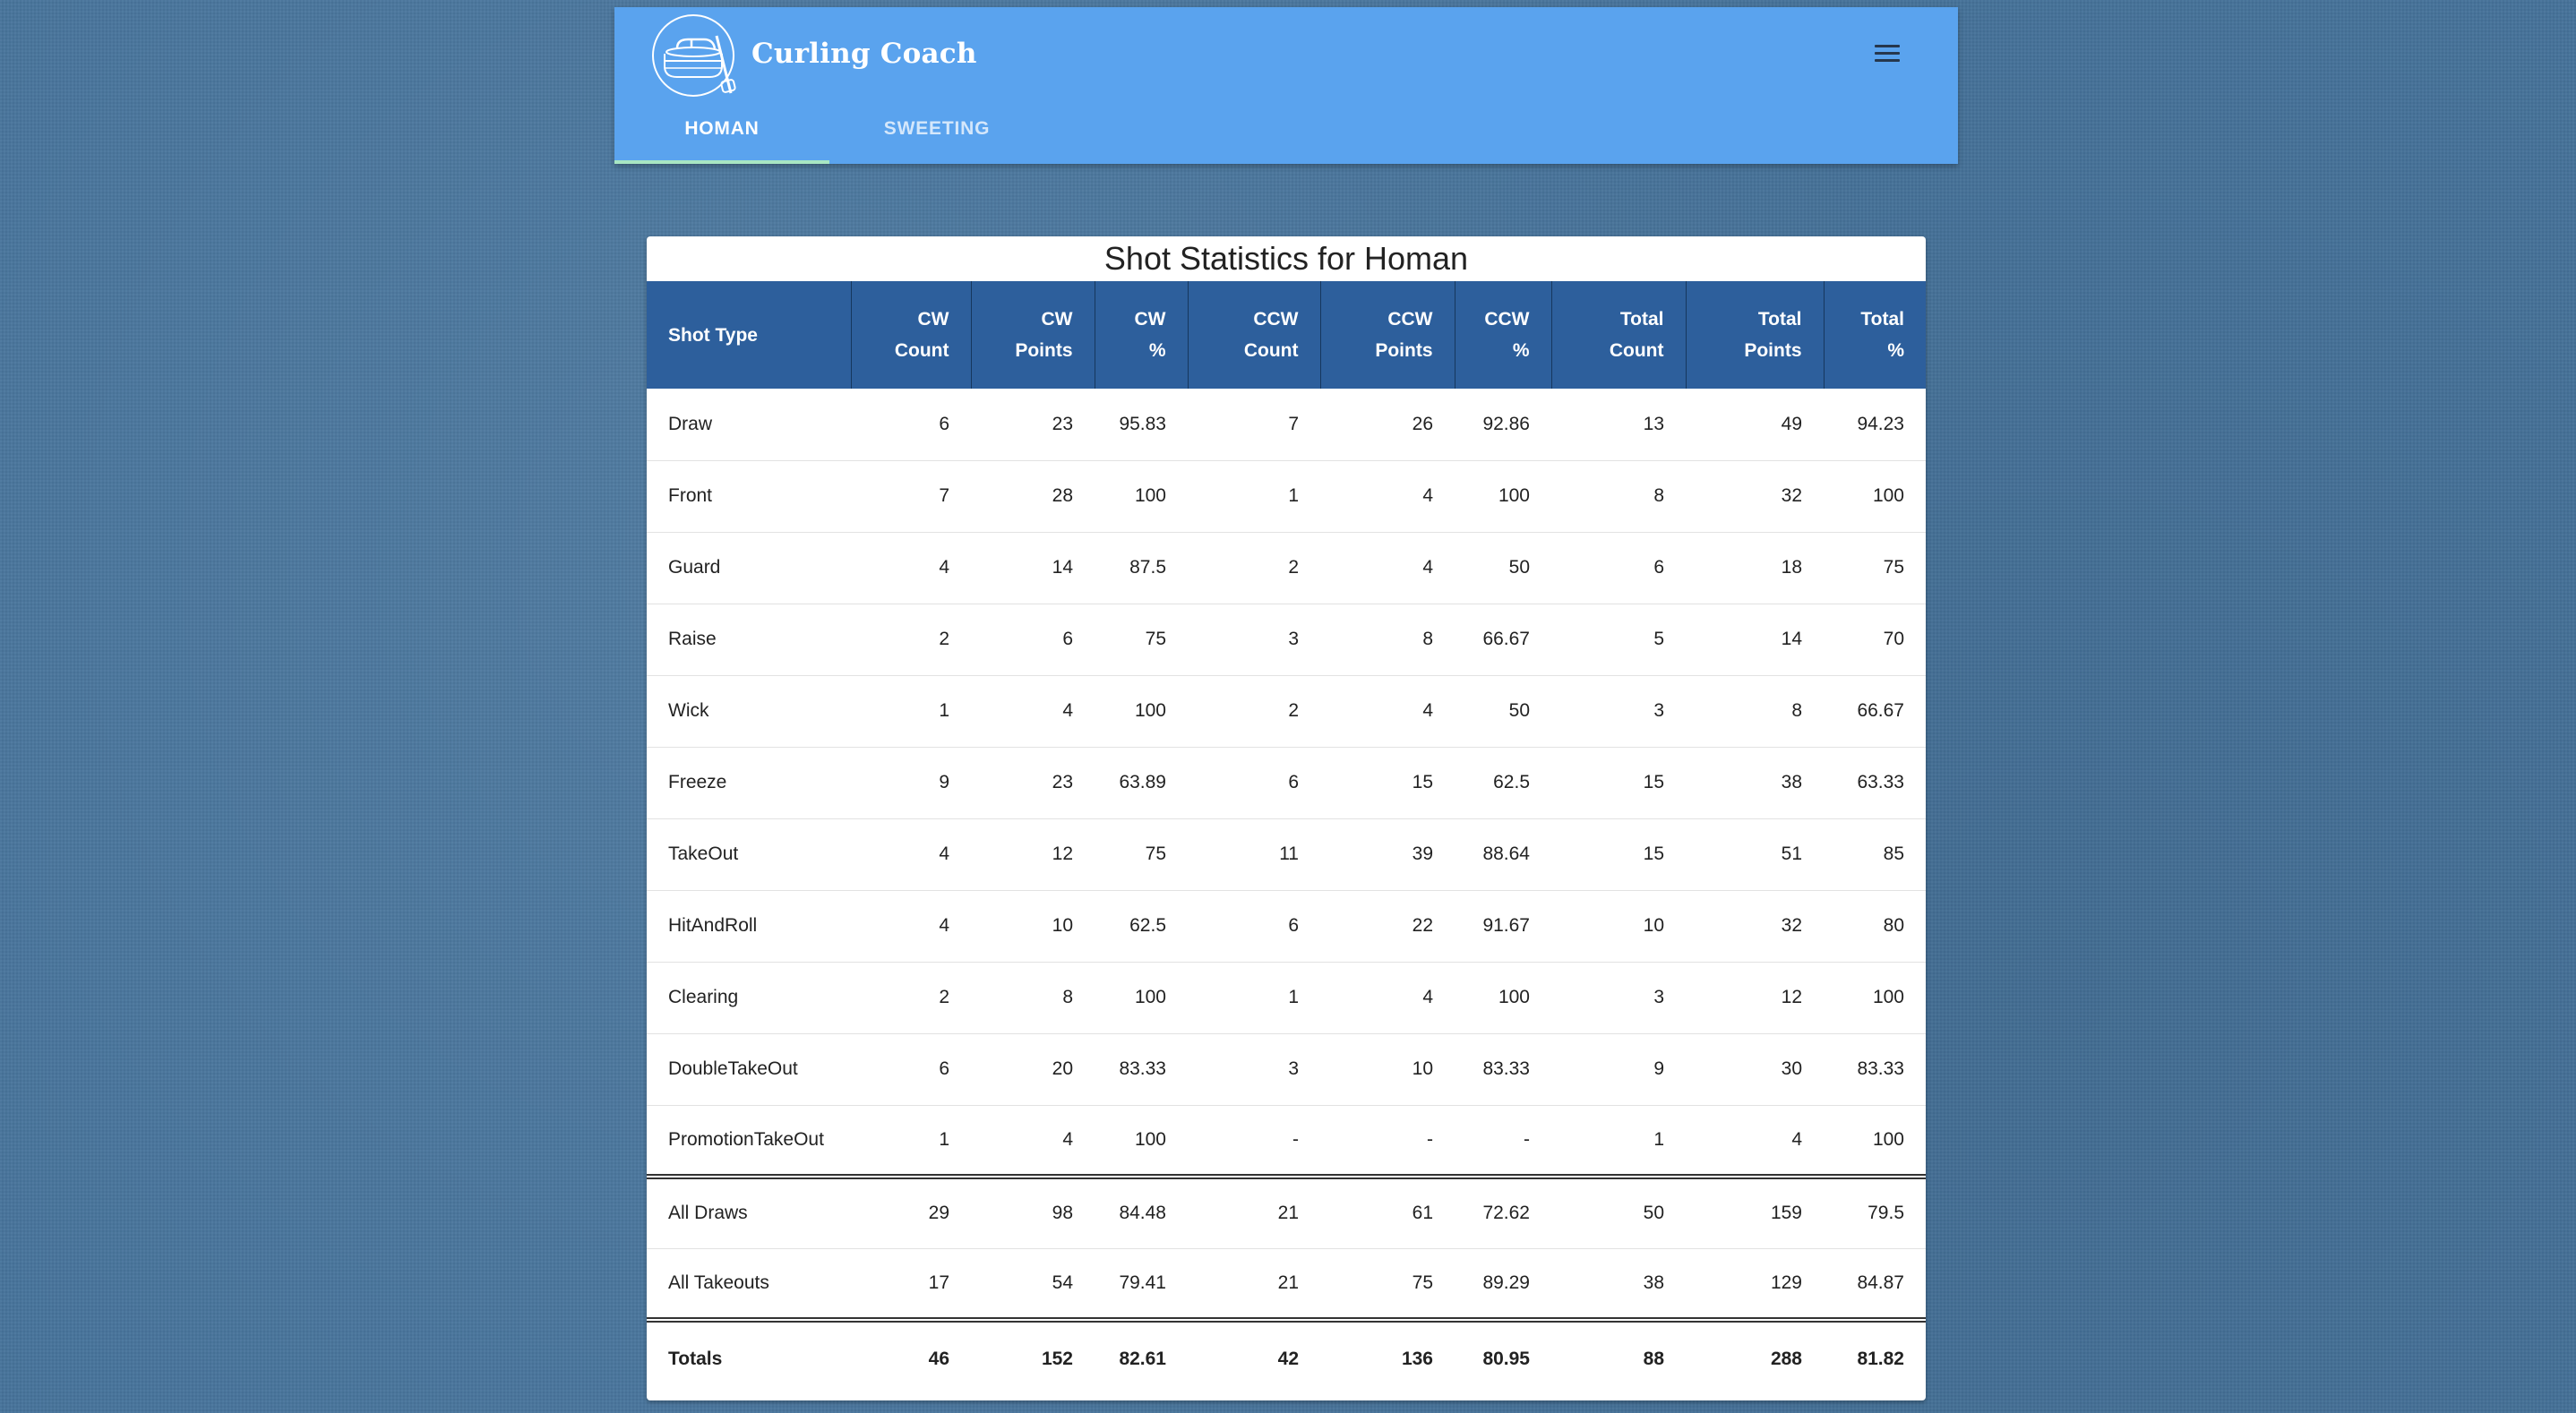 The image size is (2576, 1413). What do you see at coordinates (749, 711) in the screenshot?
I see `cell-shot-type: Wick` at bounding box center [749, 711].